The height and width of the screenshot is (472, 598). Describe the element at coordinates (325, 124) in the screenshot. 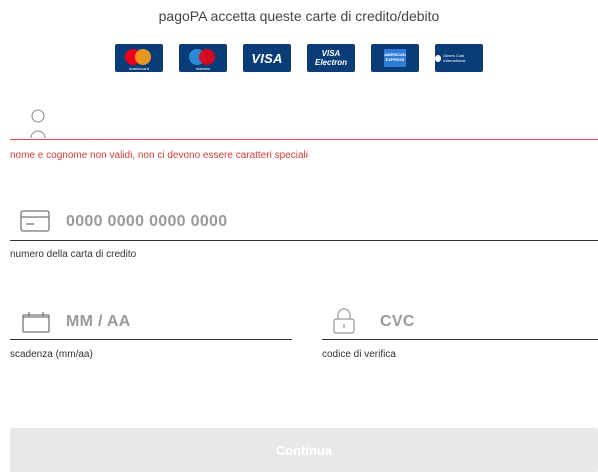

I see `name-field` at that location.